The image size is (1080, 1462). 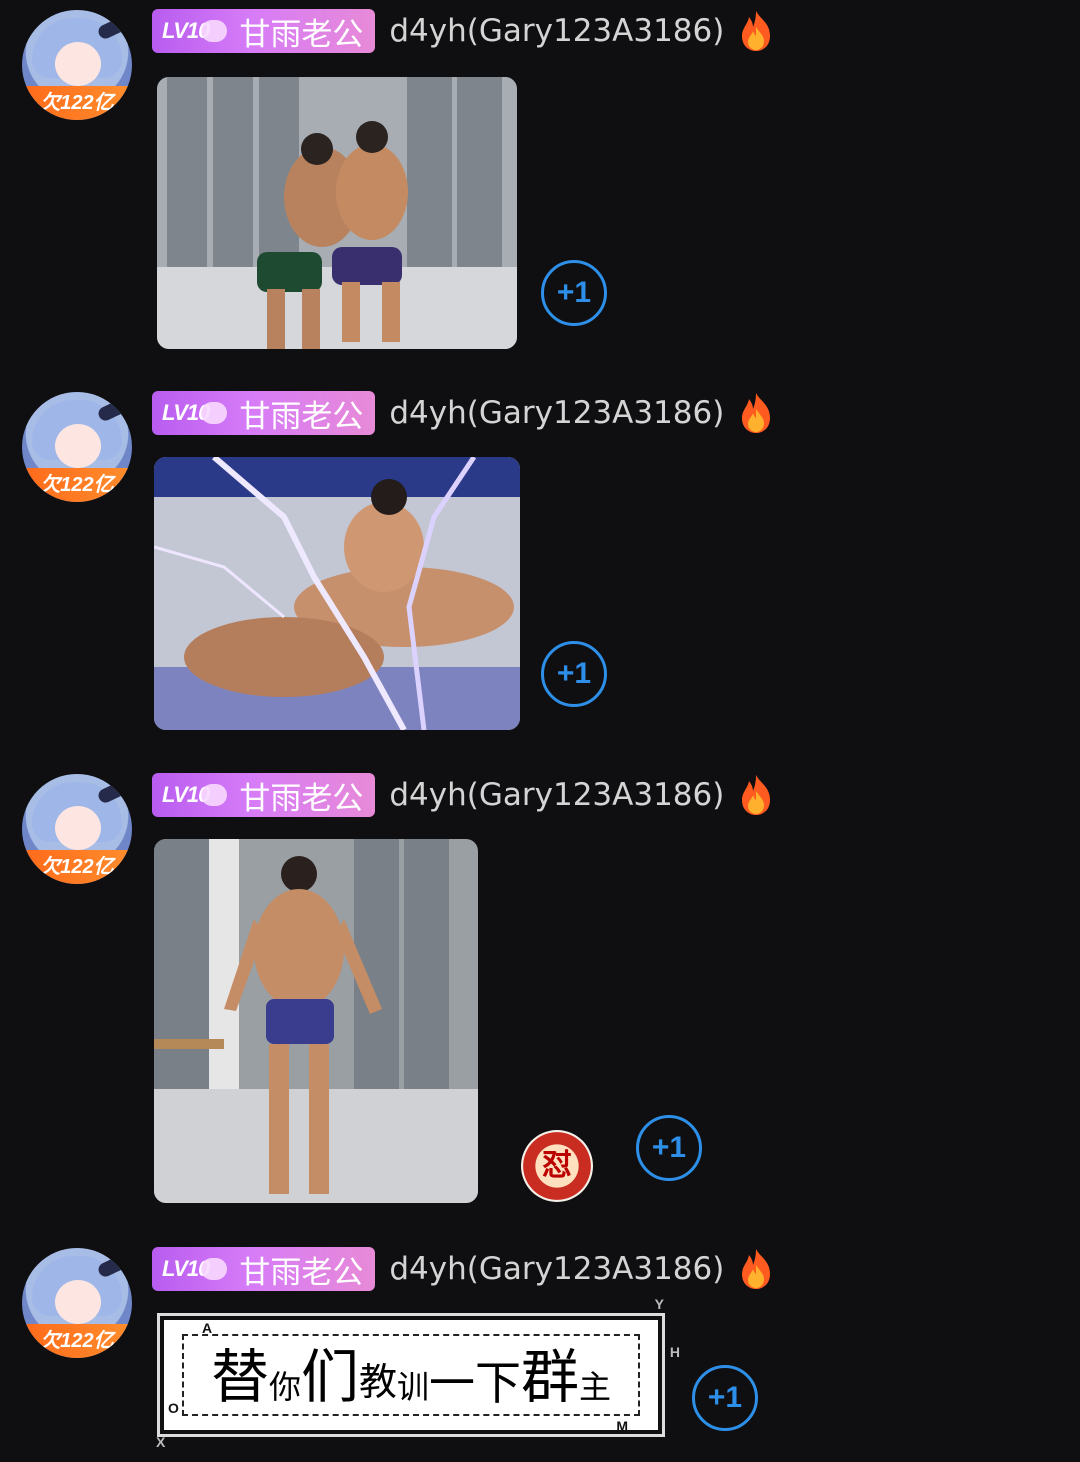 What do you see at coordinates (557, 1166) in the screenshot?
I see `reaction-dui-sticker: 怼` at bounding box center [557, 1166].